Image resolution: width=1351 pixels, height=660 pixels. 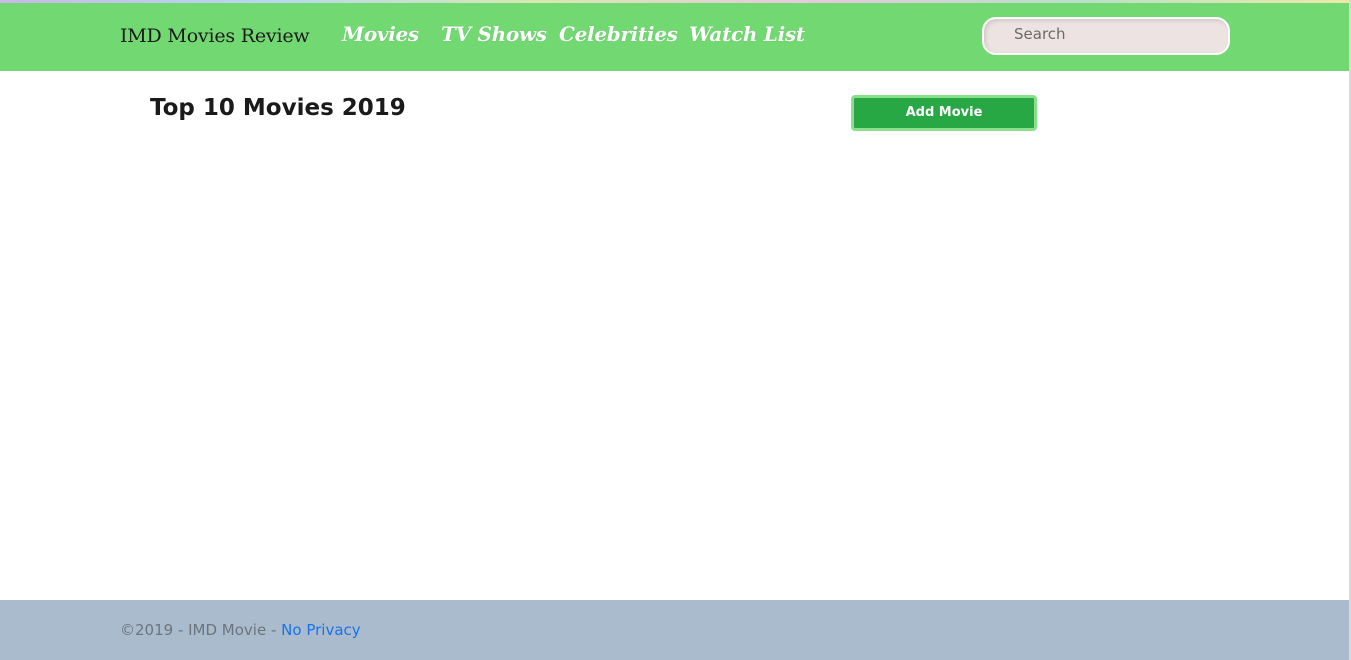 What do you see at coordinates (674, 630) in the screenshot?
I see `footer: ©2019 - IMD Movie - No Privacy` at bounding box center [674, 630].